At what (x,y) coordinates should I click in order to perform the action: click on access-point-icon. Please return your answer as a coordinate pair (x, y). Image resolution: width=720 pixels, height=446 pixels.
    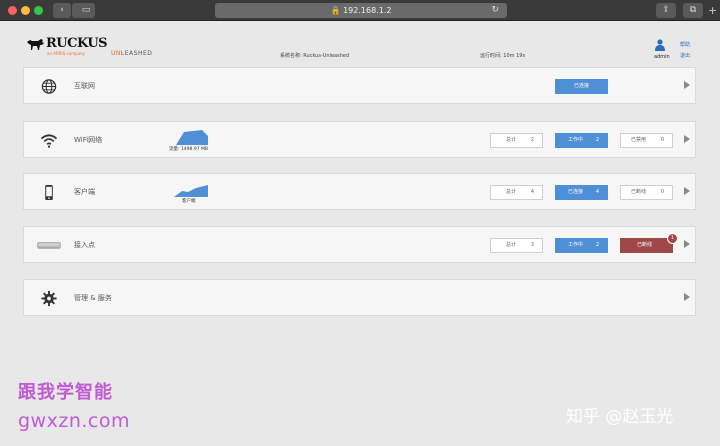
    Looking at the image, I should click on (49, 245).